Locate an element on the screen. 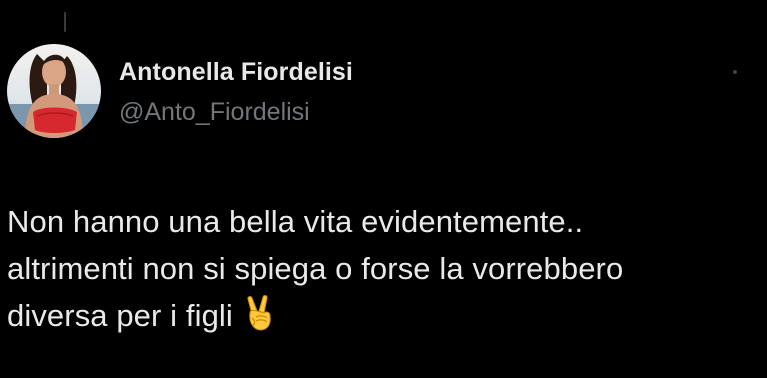 The image size is (767, 378). avatar is located at coordinates (54, 91).